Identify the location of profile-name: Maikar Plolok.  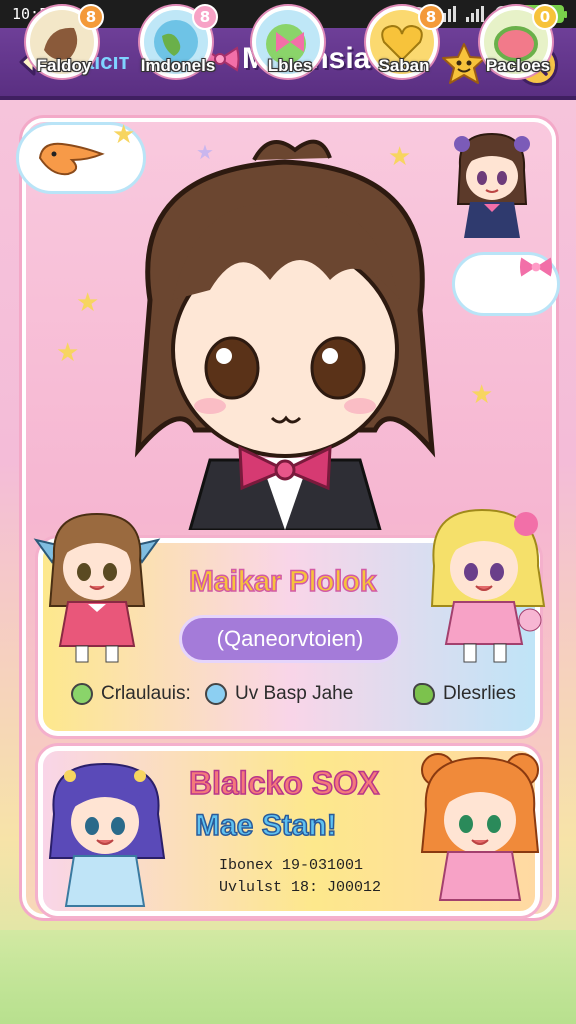
(282, 581).